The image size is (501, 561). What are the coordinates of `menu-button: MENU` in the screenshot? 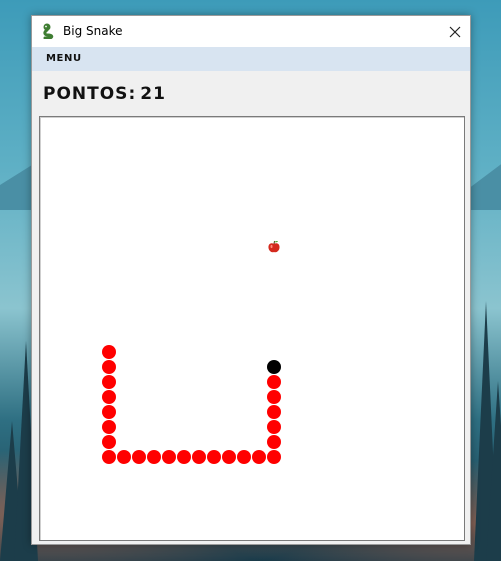 It's located at (64, 58).